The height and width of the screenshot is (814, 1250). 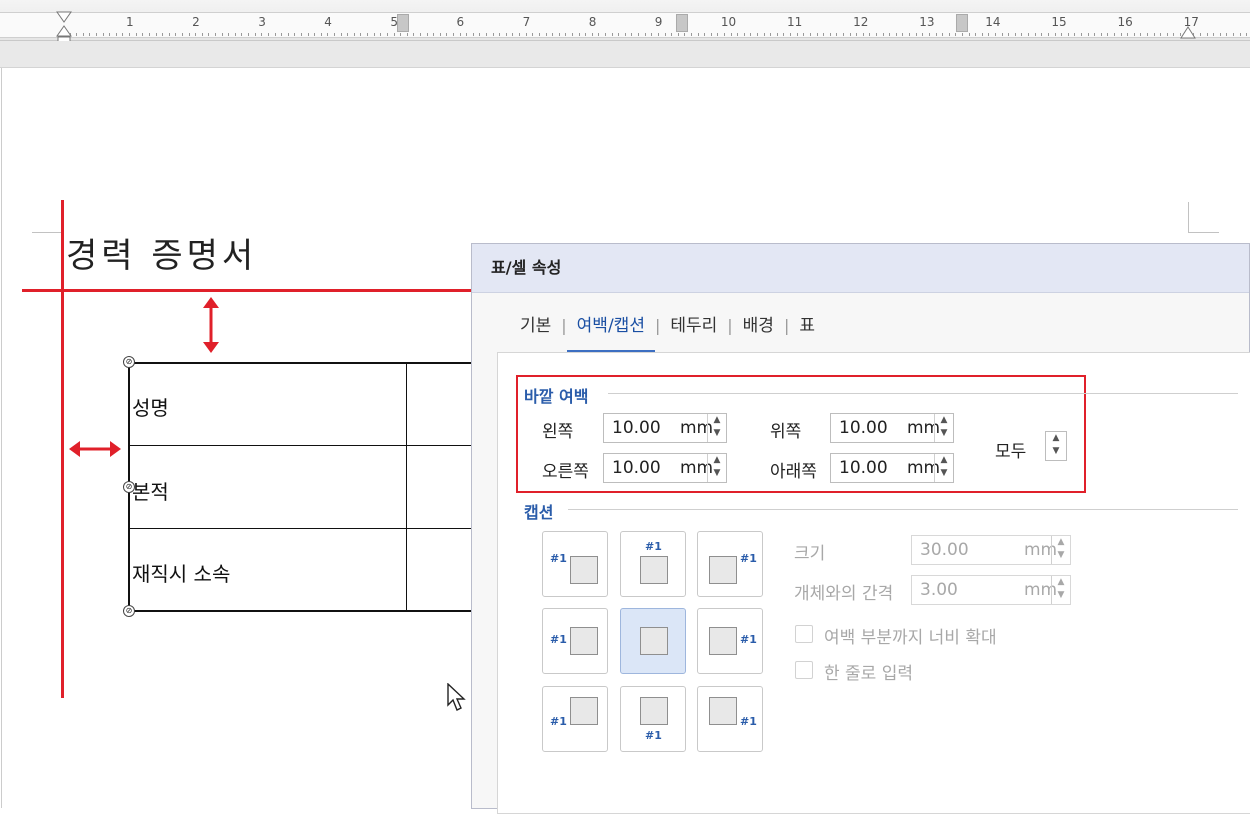 I want to click on caption-object-box, so click(x=584, y=641).